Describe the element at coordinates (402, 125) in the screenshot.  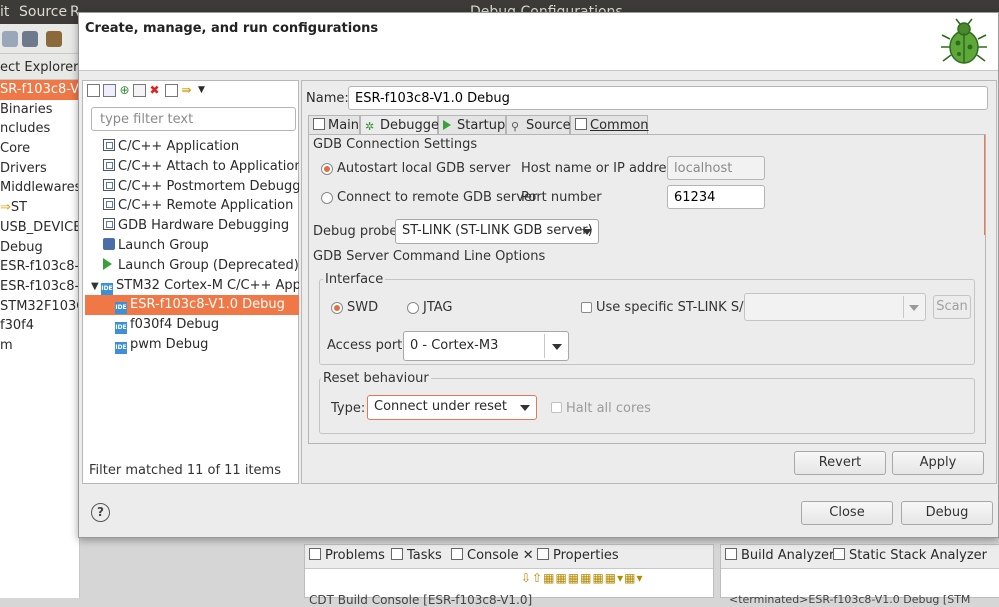
I see `tab-debugger: ✲ Debugger` at that location.